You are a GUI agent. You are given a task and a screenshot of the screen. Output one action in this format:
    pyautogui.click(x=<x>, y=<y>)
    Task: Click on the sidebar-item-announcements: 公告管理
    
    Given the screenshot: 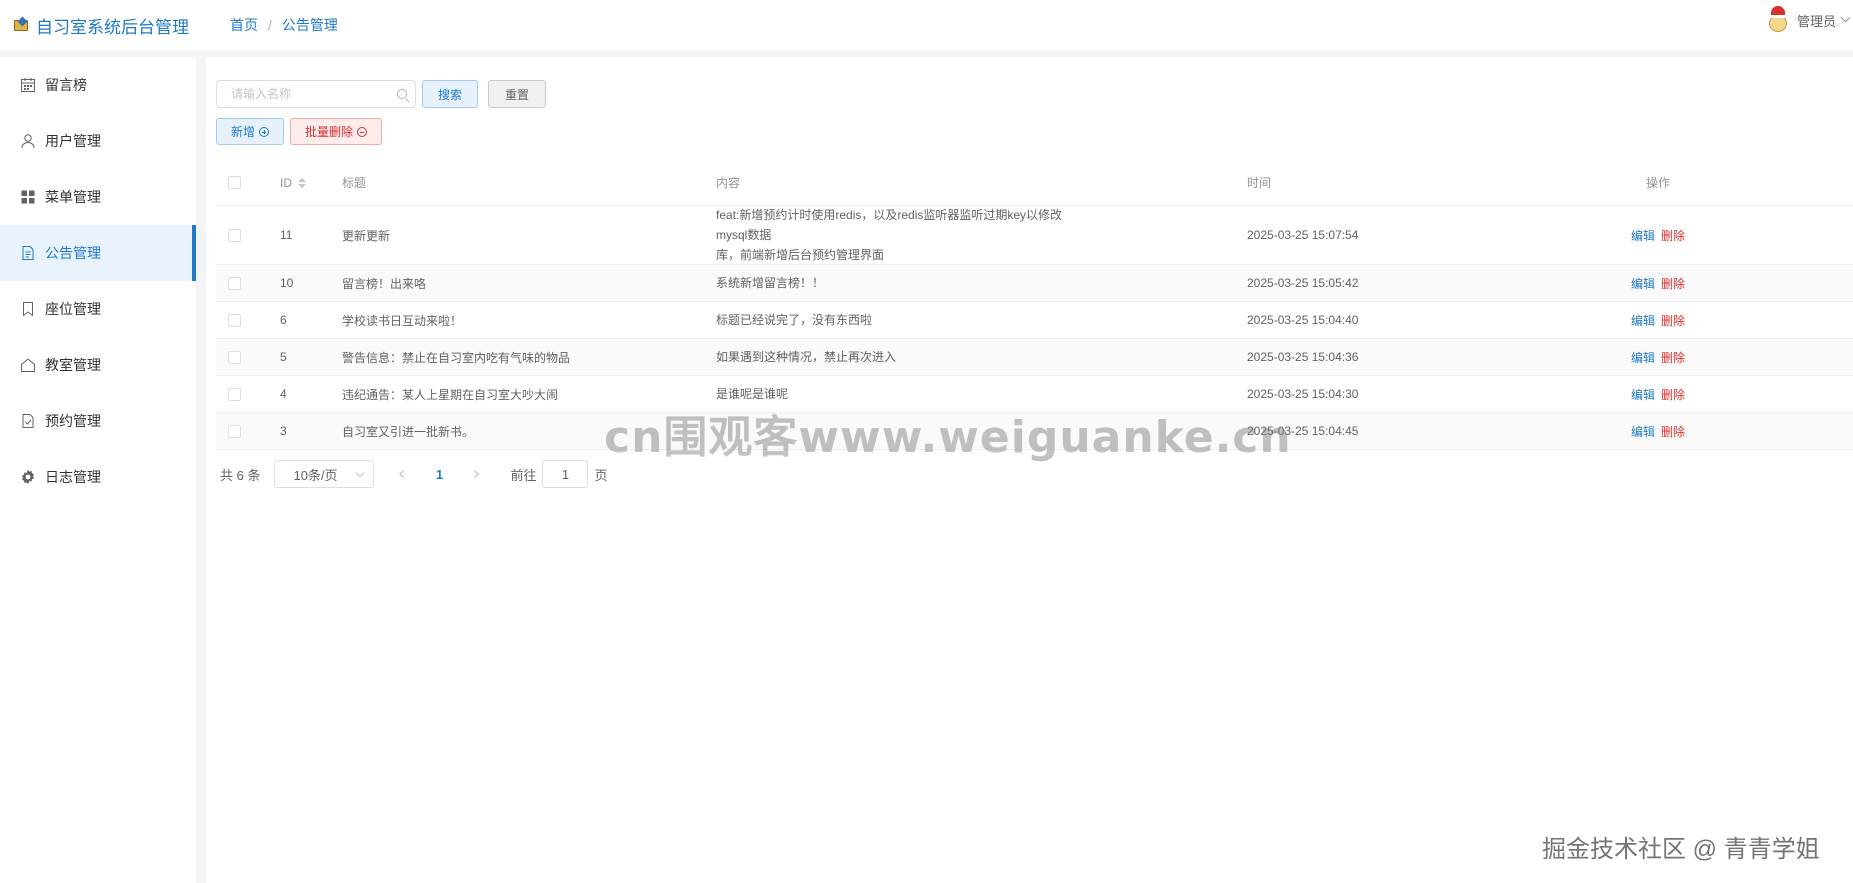 What is the action you would take?
    pyautogui.click(x=98, y=253)
    